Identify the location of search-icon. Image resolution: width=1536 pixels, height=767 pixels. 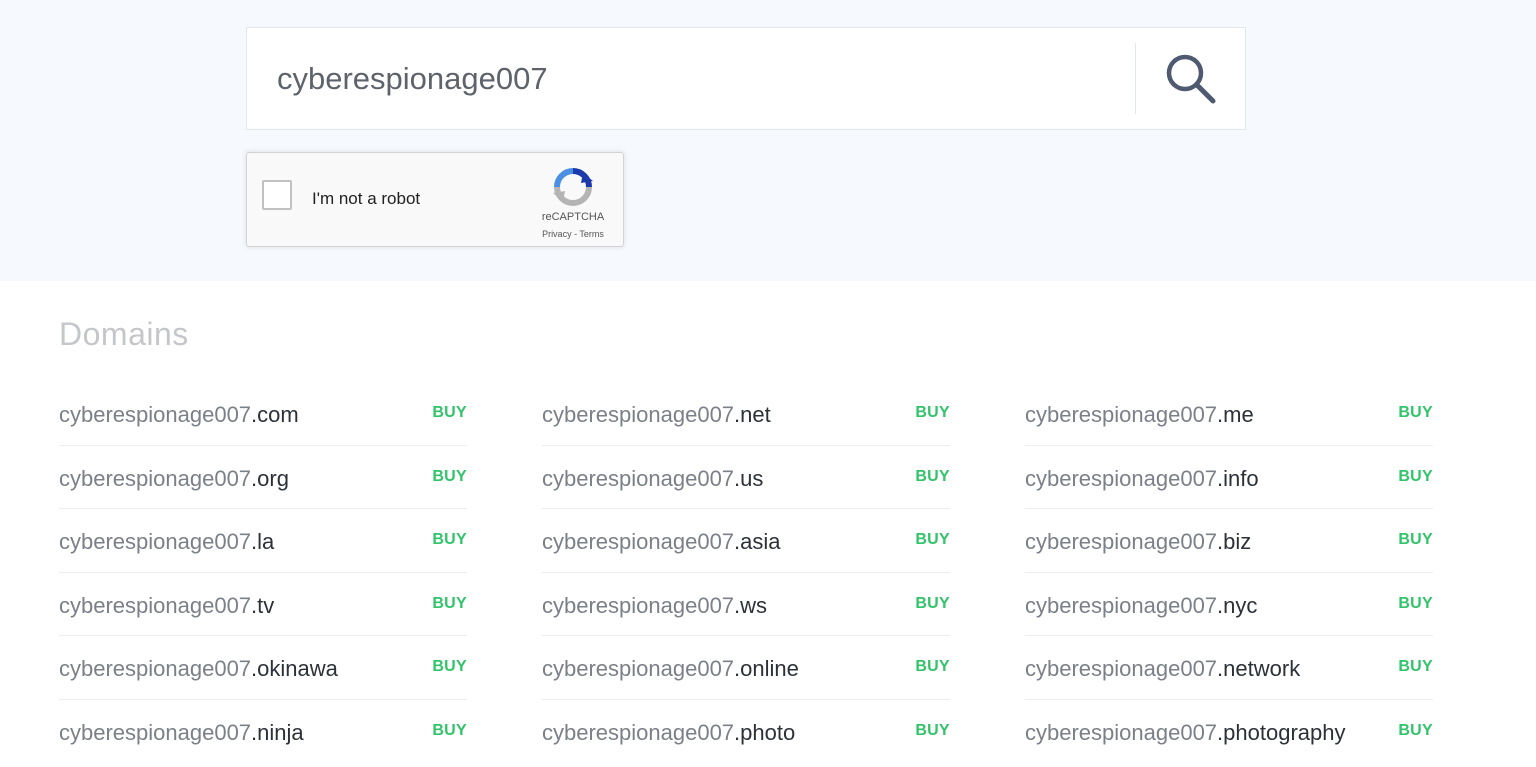
(1190, 78).